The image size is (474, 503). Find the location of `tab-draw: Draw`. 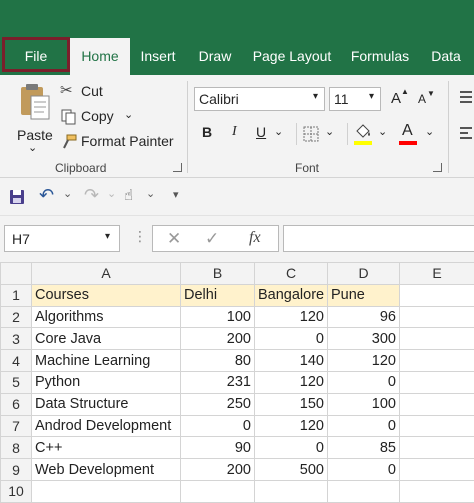

tab-draw: Draw is located at coordinates (215, 56).